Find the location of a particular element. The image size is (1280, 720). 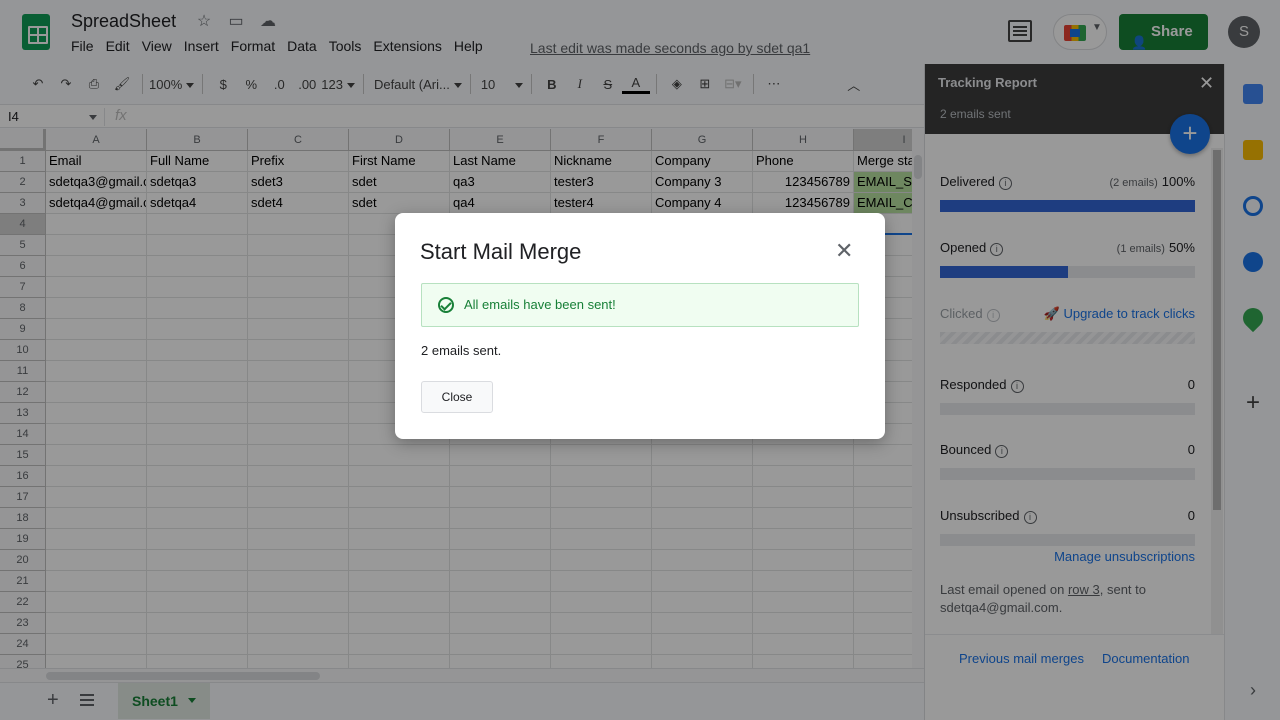

close-icon: ✕ is located at coordinates (844, 251).